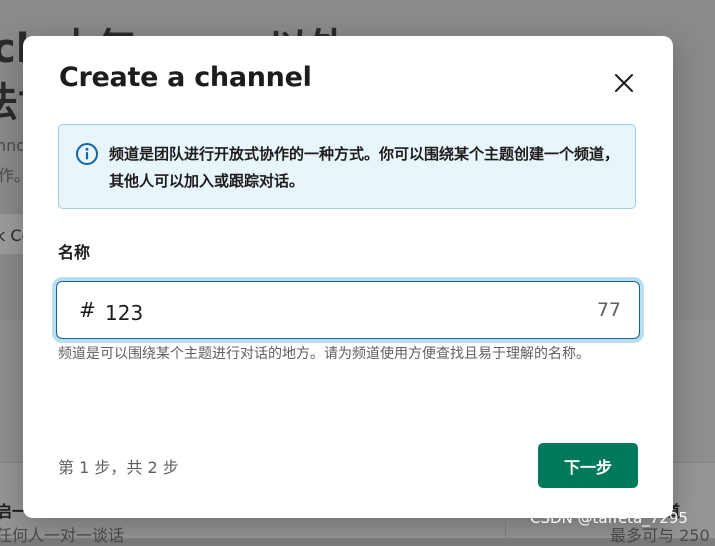  I want to click on hash-prefix: #, so click(87, 310).